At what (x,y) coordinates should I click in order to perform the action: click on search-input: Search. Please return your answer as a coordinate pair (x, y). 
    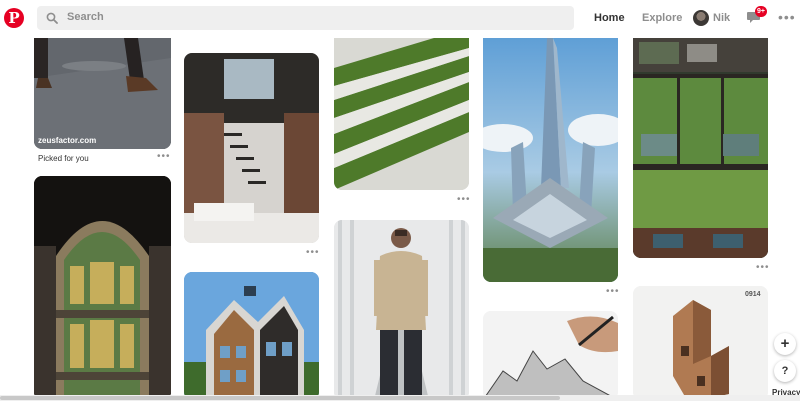
    Looking at the image, I should click on (305, 18).